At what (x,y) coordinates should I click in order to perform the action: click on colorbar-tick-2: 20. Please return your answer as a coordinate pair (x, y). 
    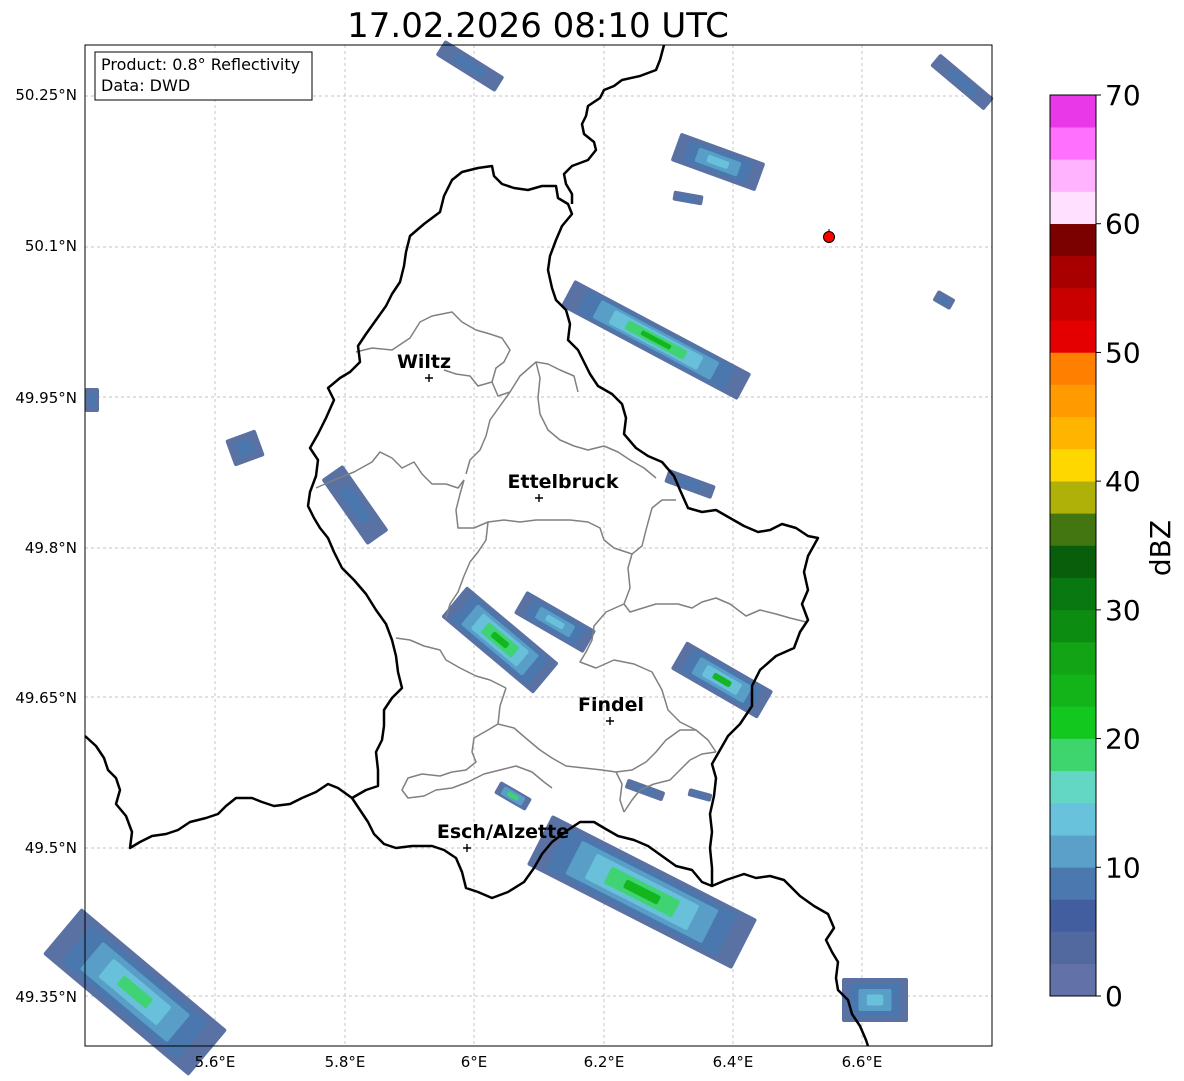
    Looking at the image, I should click on (1123, 739).